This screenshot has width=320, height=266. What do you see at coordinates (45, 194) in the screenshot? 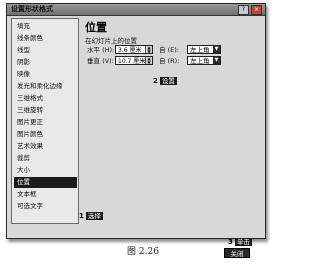
I see `category-item-text-box: 文本框` at bounding box center [45, 194].